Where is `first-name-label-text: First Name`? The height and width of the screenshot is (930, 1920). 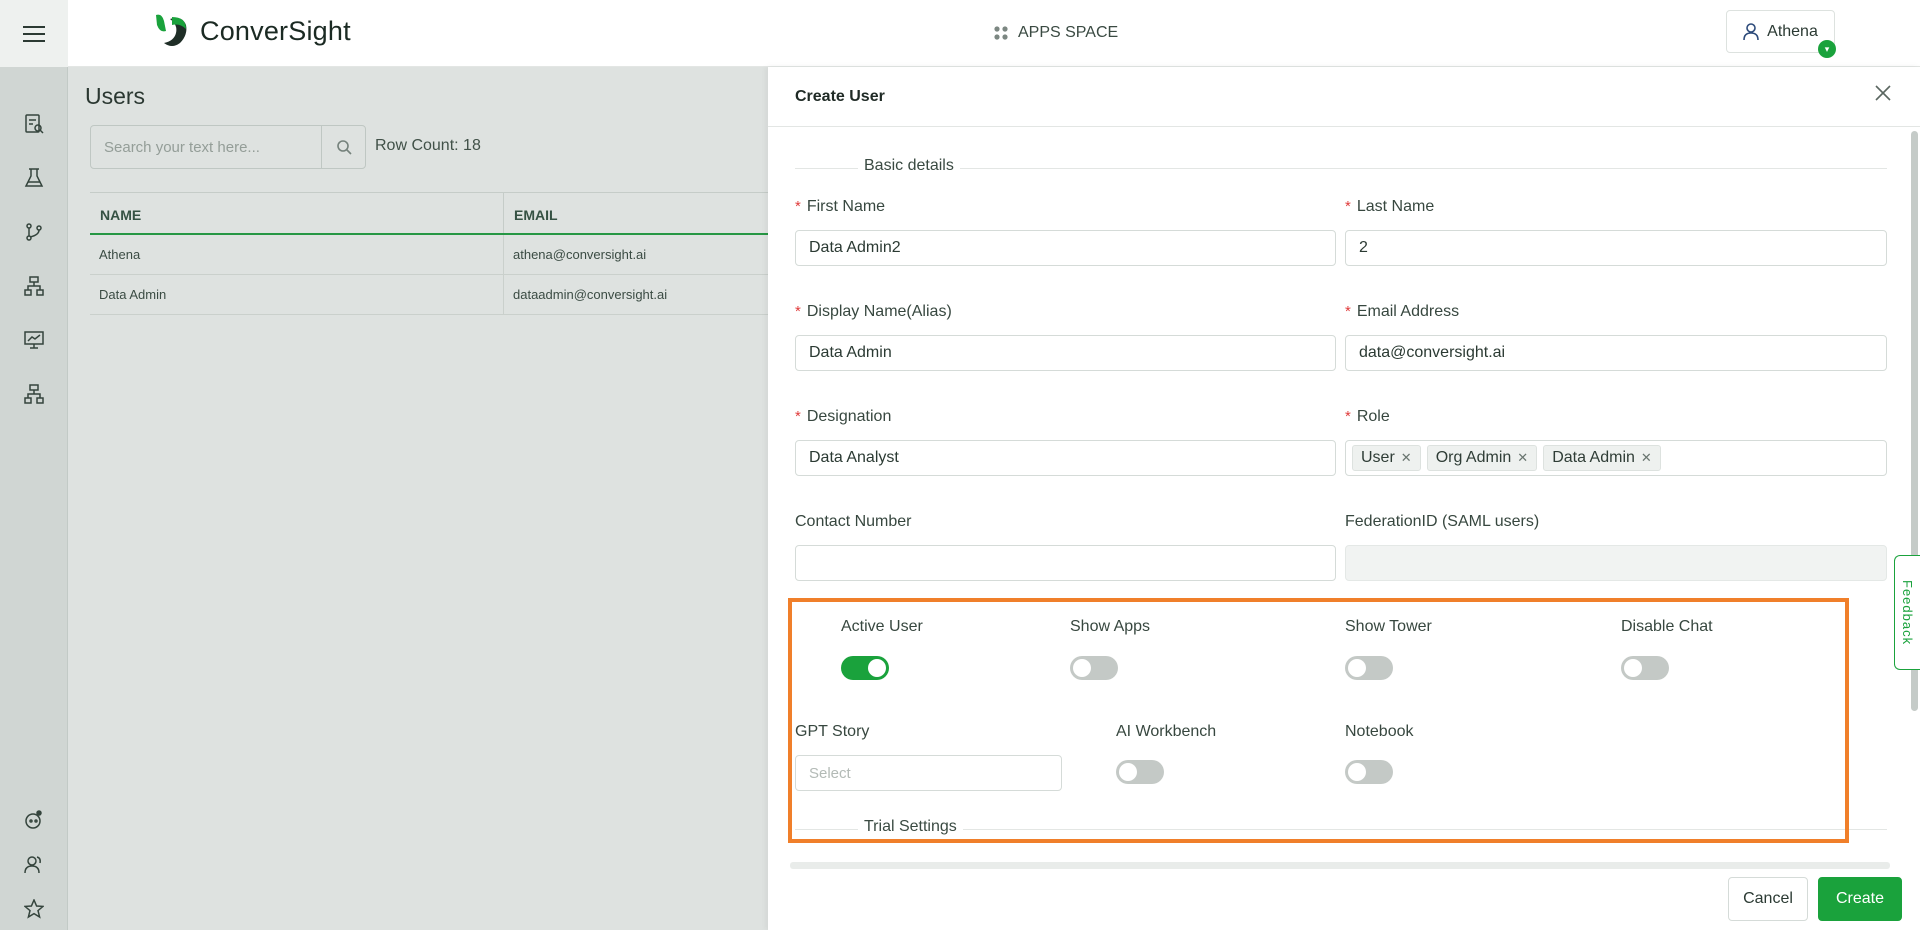 first-name-label-text: First Name is located at coordinates (846, 206).